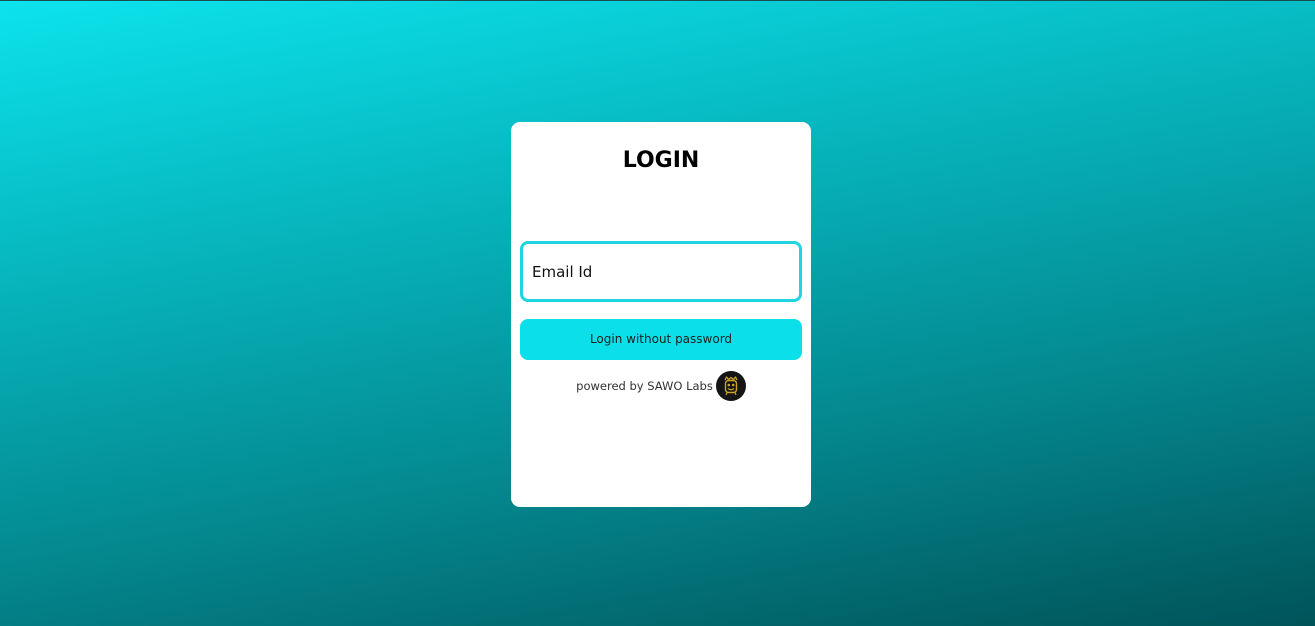 This screenshot has height=626, width=1315. Describe the element at coordinates (661, 160) in the screenshot. I see `page-title: LOGIN` at that location.